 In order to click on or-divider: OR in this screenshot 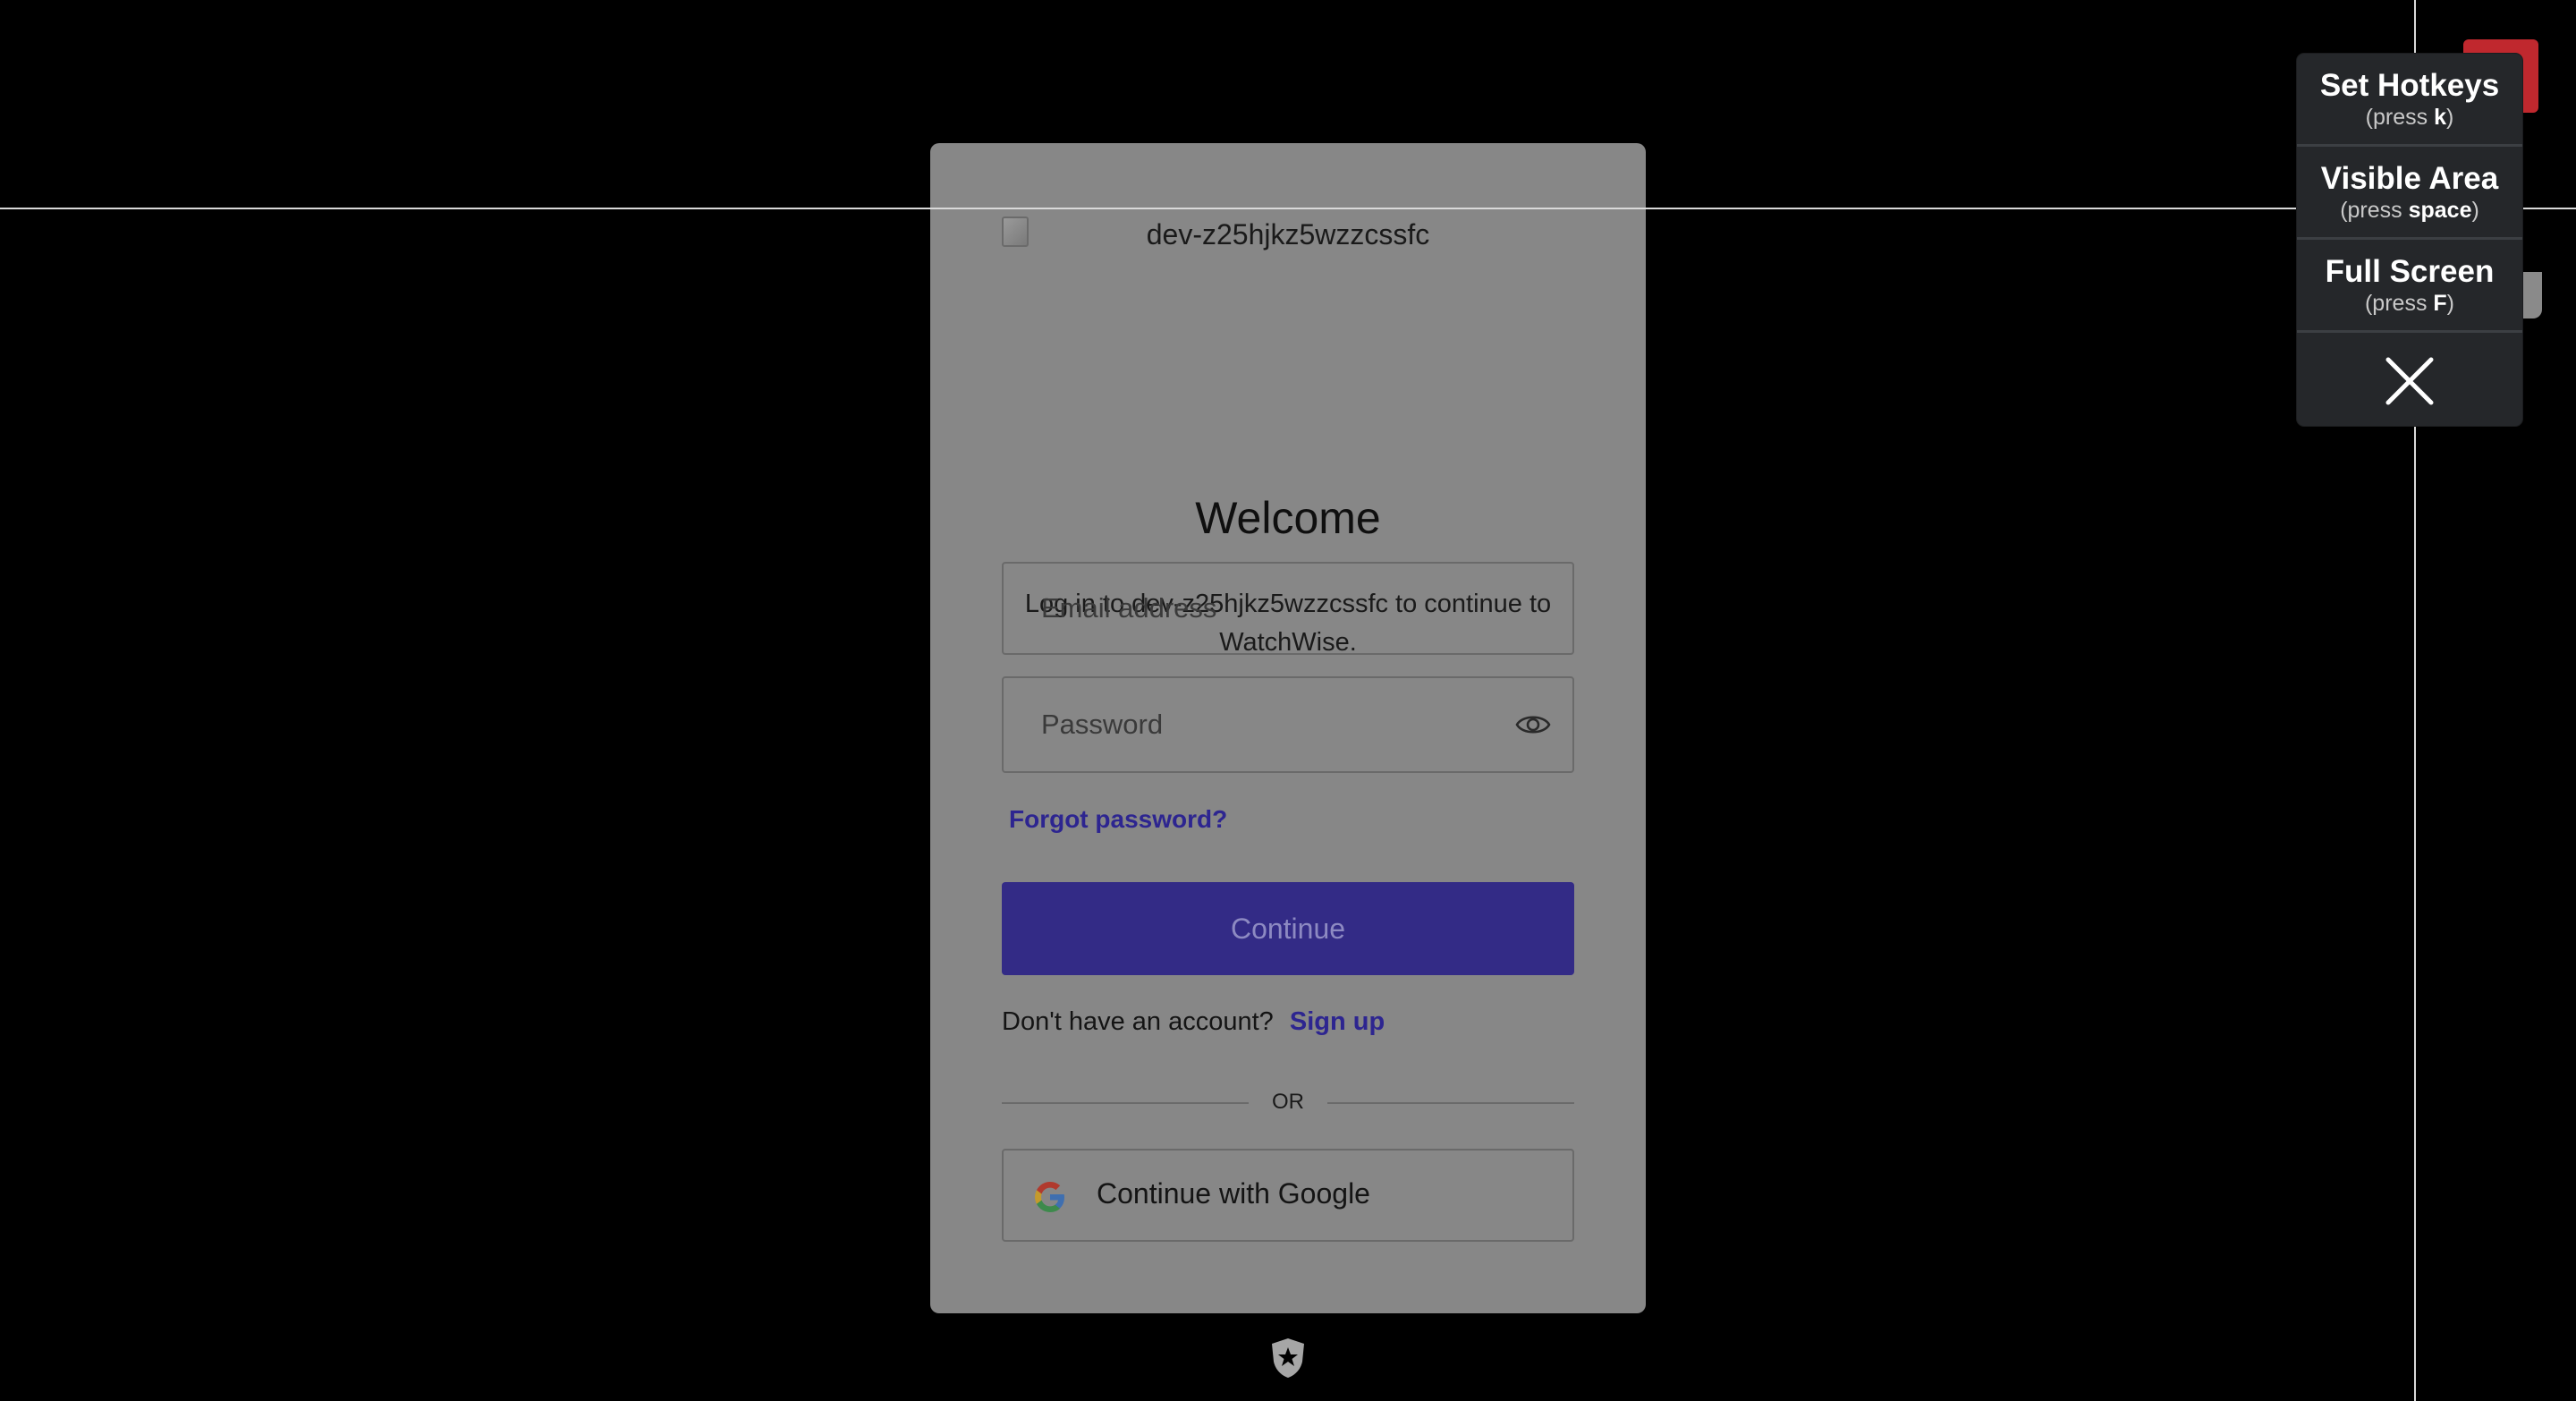, I will do `click(1288, 1103)`.